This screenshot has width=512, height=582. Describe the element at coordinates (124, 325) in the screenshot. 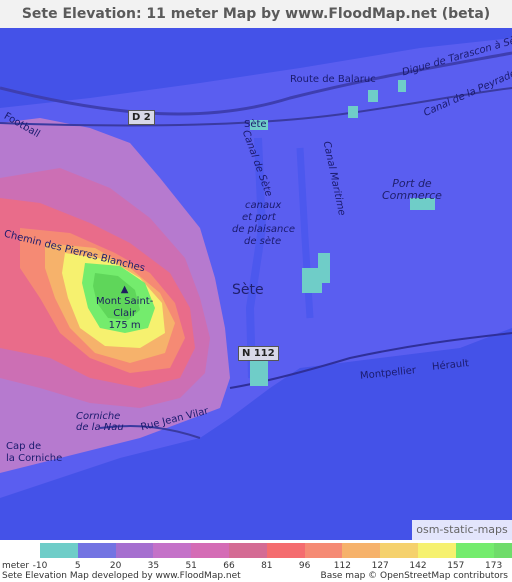

I see `label-mont-line3: 175 m` at that location.